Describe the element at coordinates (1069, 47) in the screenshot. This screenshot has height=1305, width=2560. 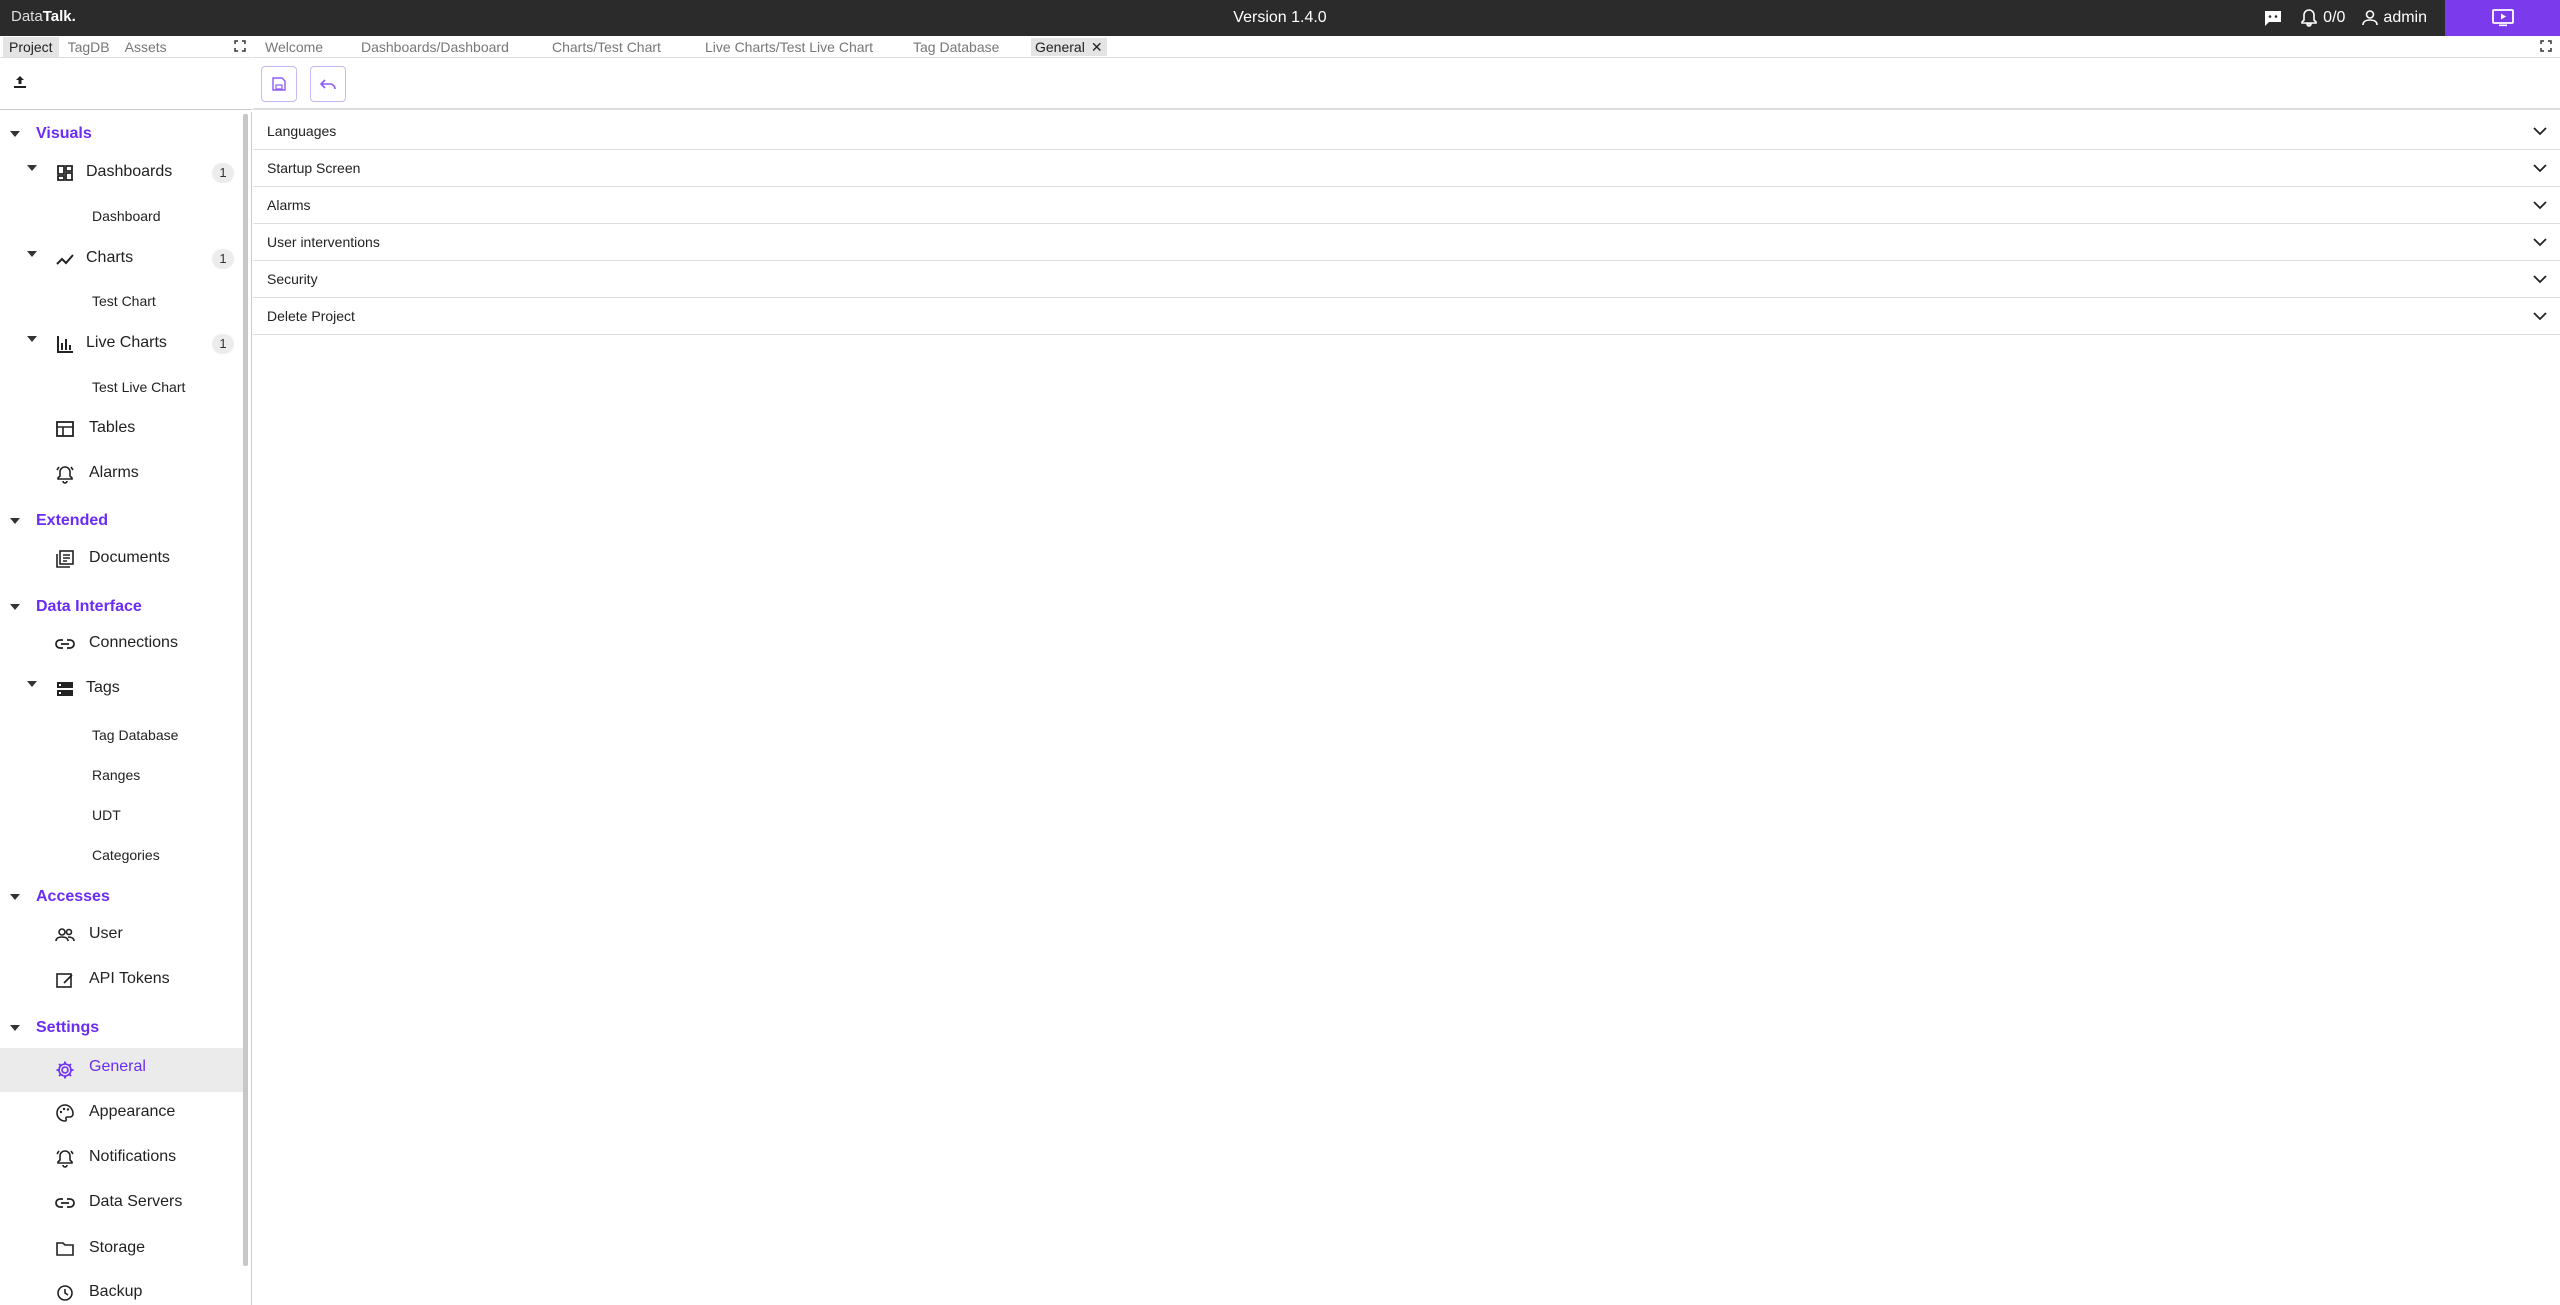
I see `tab-general: General ✕` at that location.